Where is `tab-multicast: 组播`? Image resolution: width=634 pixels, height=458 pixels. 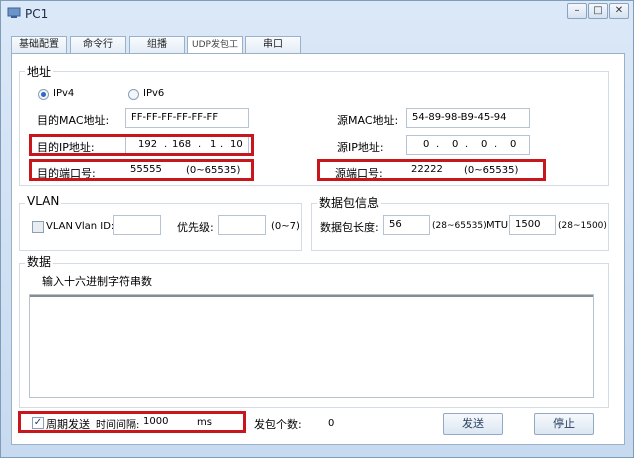 tab-multicast: 组播 is located at coordinates (157, 45).